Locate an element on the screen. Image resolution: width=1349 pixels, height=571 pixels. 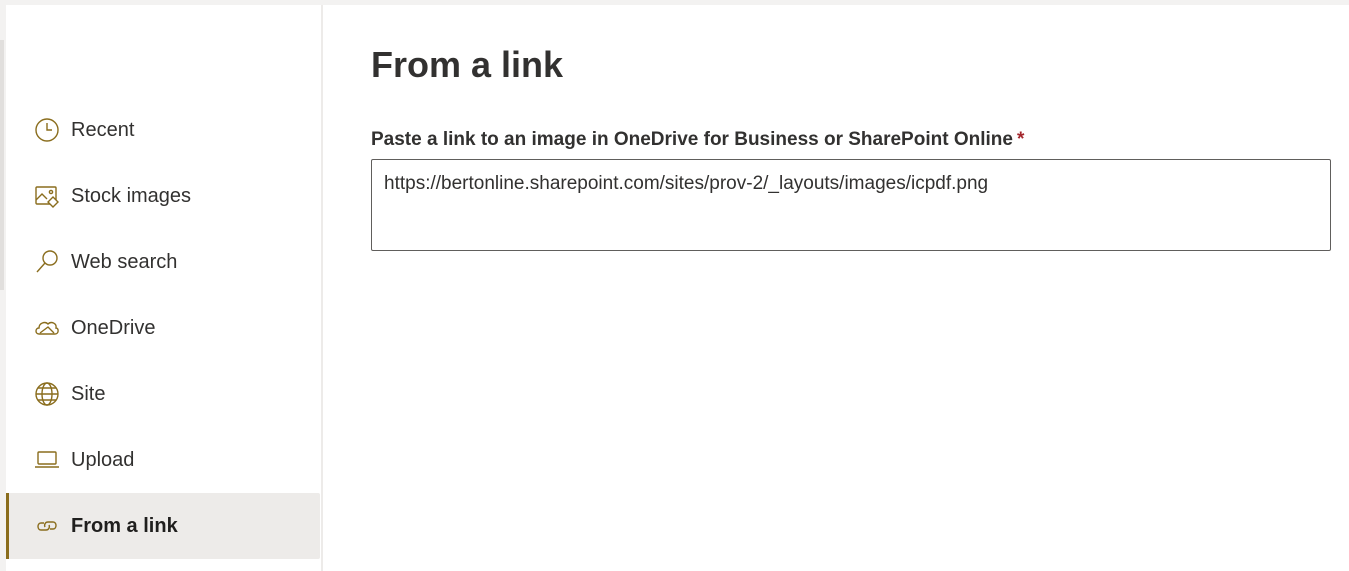
clock-icon is located at coordinates (47, 130).